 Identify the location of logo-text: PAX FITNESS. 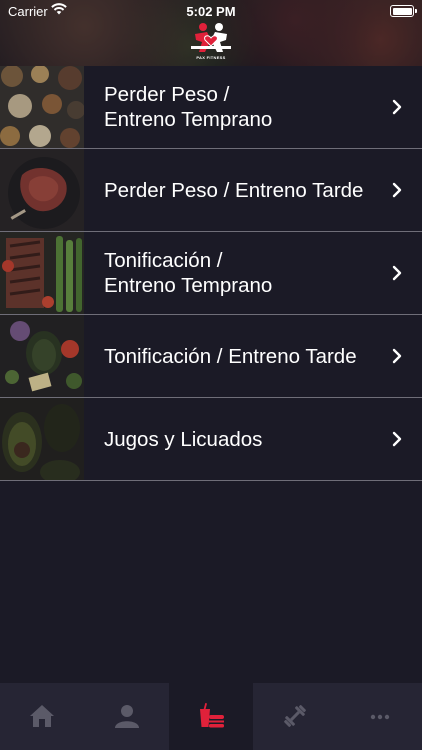
(211, 57).